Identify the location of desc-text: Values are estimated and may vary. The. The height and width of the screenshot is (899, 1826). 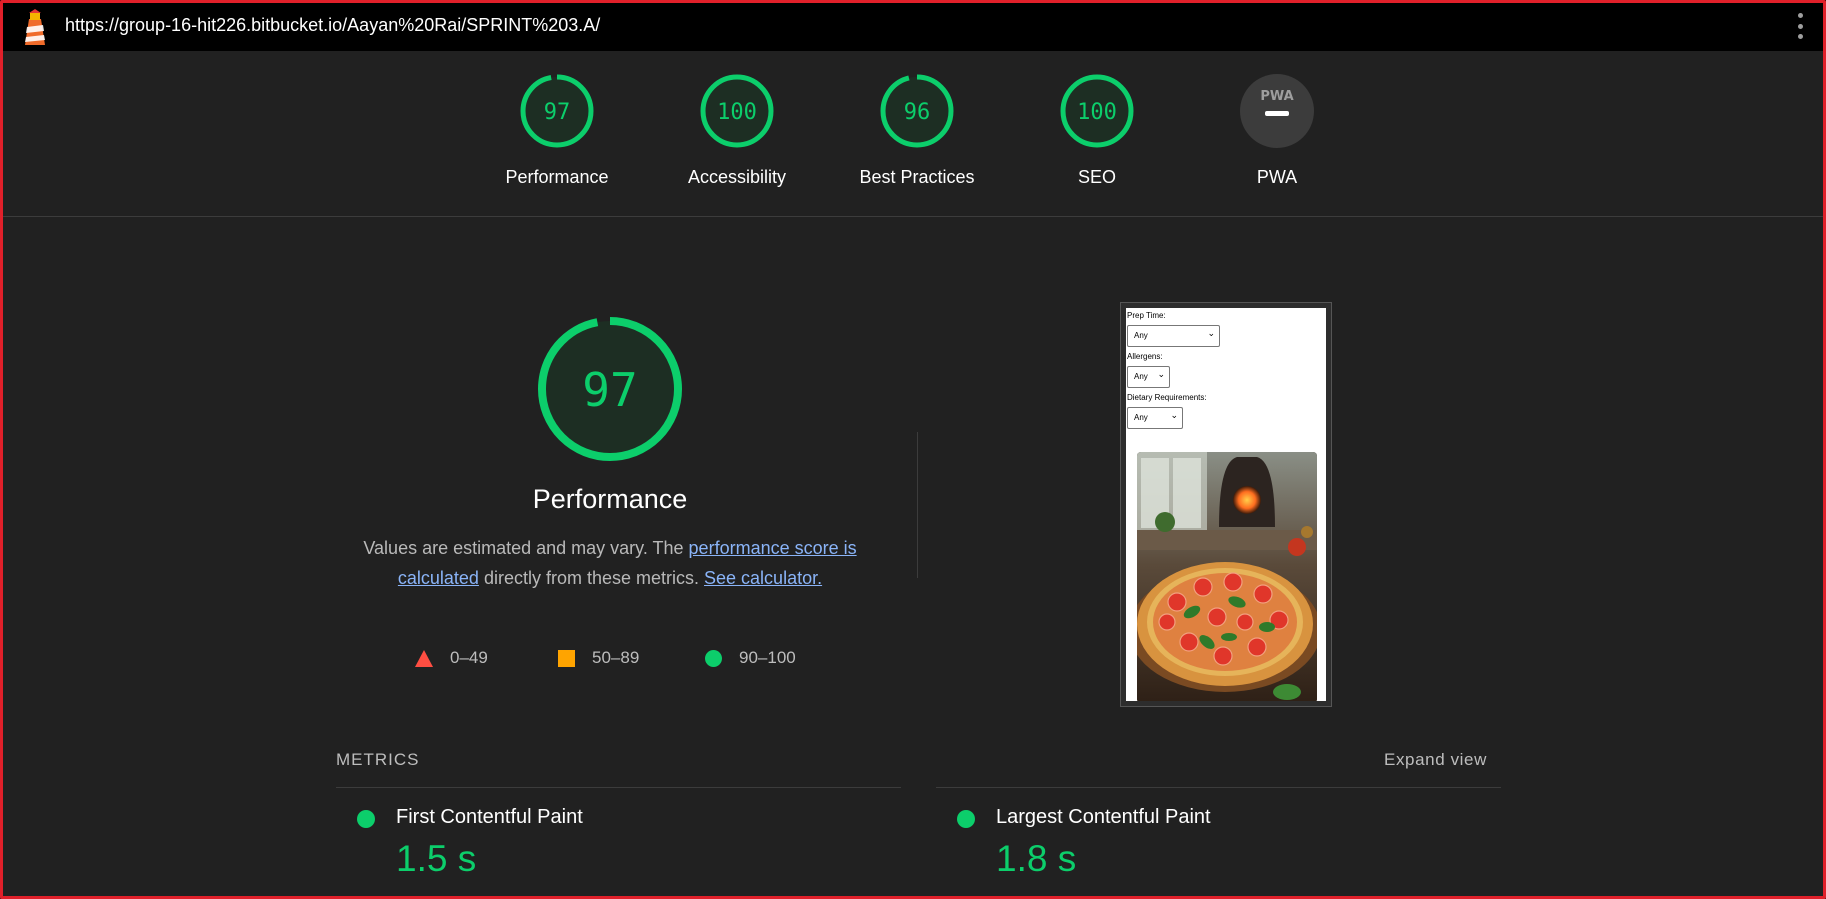
(526, 548).